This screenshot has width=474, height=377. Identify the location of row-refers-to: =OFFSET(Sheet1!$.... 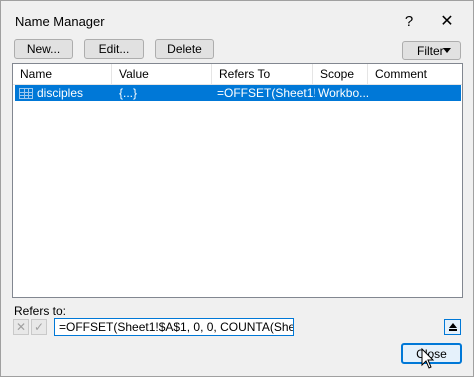
(266, 93).